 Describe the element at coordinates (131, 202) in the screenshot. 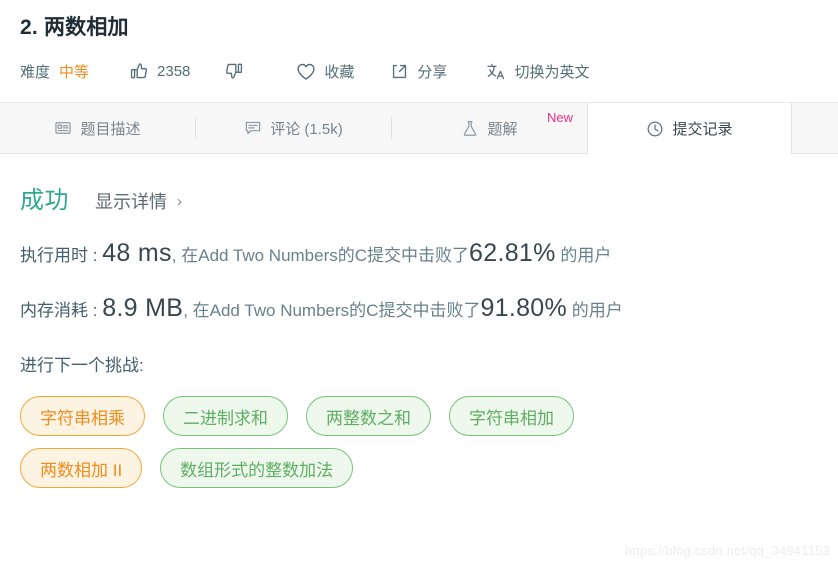

I see `show-details-label: 显示详情` at that location.